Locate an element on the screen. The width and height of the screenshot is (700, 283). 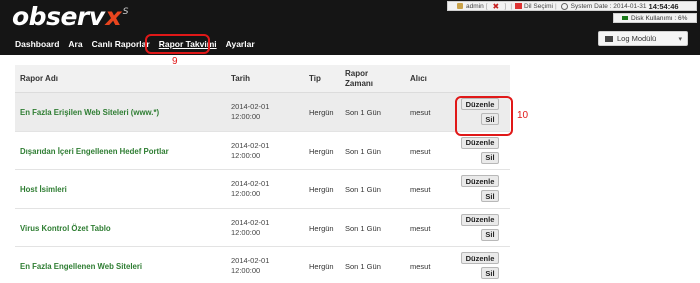
system-time: 14:54:46 is located at coordinates (663, 6).